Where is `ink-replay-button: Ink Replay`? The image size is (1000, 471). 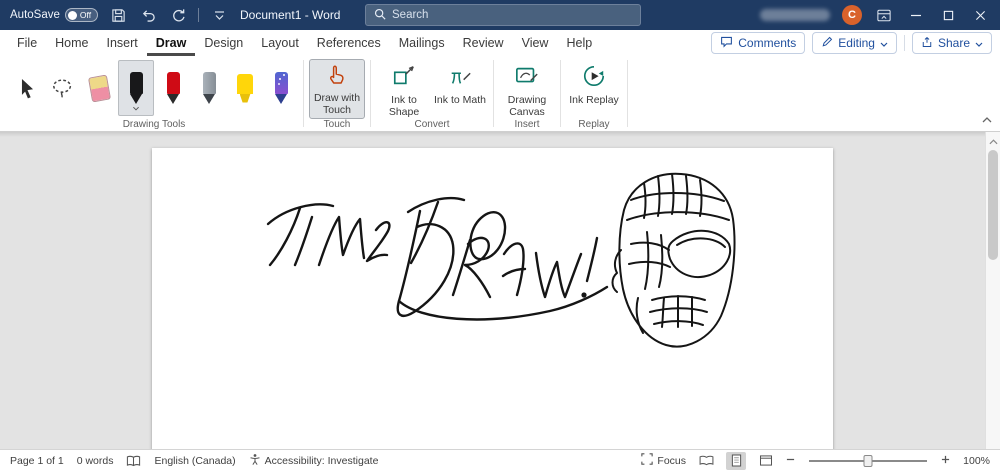
ink-replay-button: Ink Replay is located at coordinates (594, 89).